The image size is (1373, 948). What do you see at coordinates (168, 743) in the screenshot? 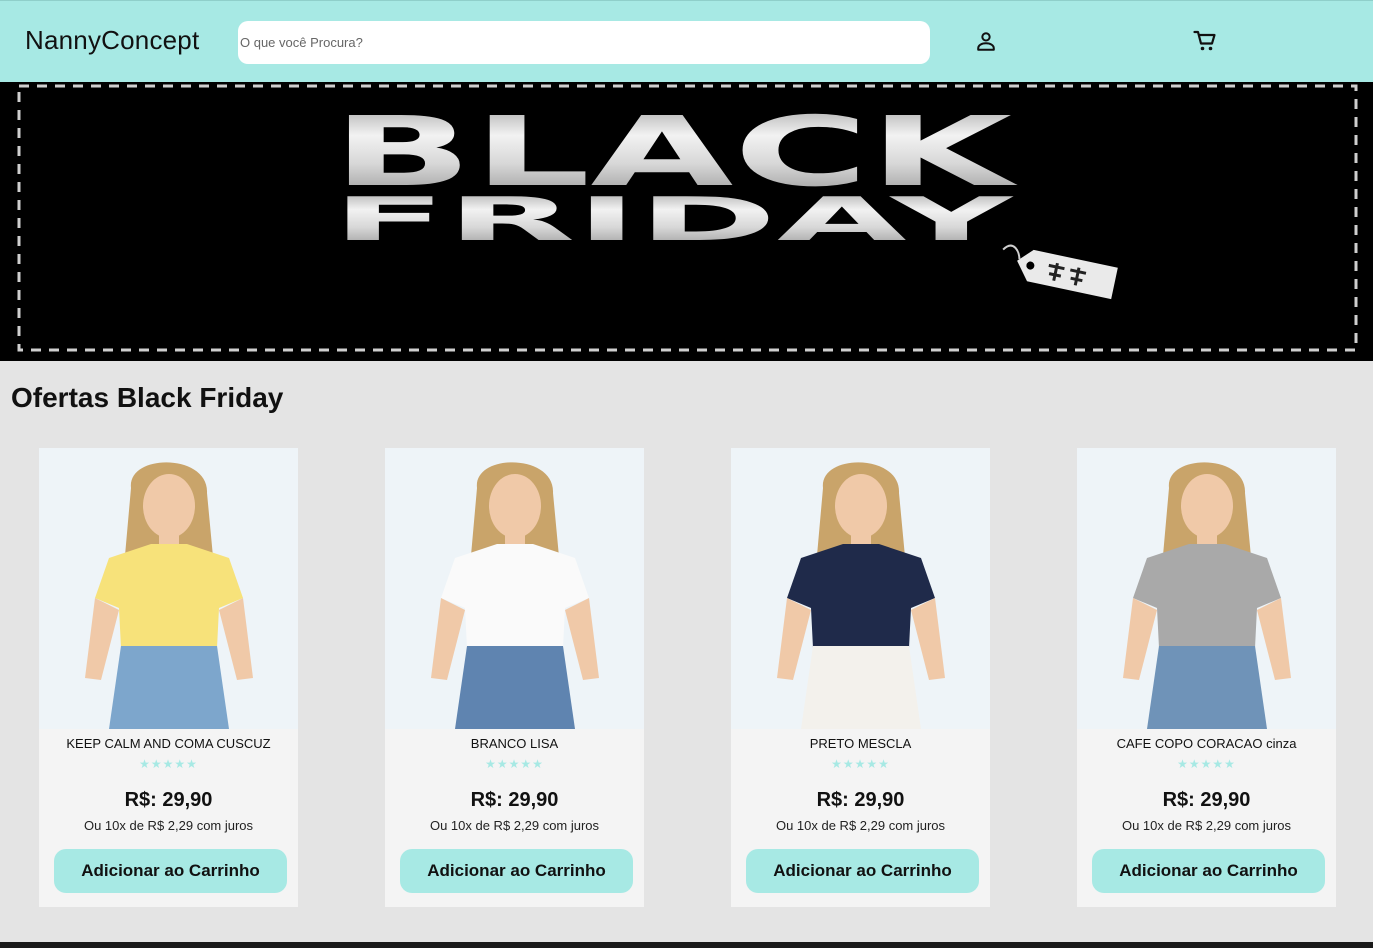
I see `product-name: KEEP CALM AND COMA CUSCUZ` at bounding box center [168, 743].